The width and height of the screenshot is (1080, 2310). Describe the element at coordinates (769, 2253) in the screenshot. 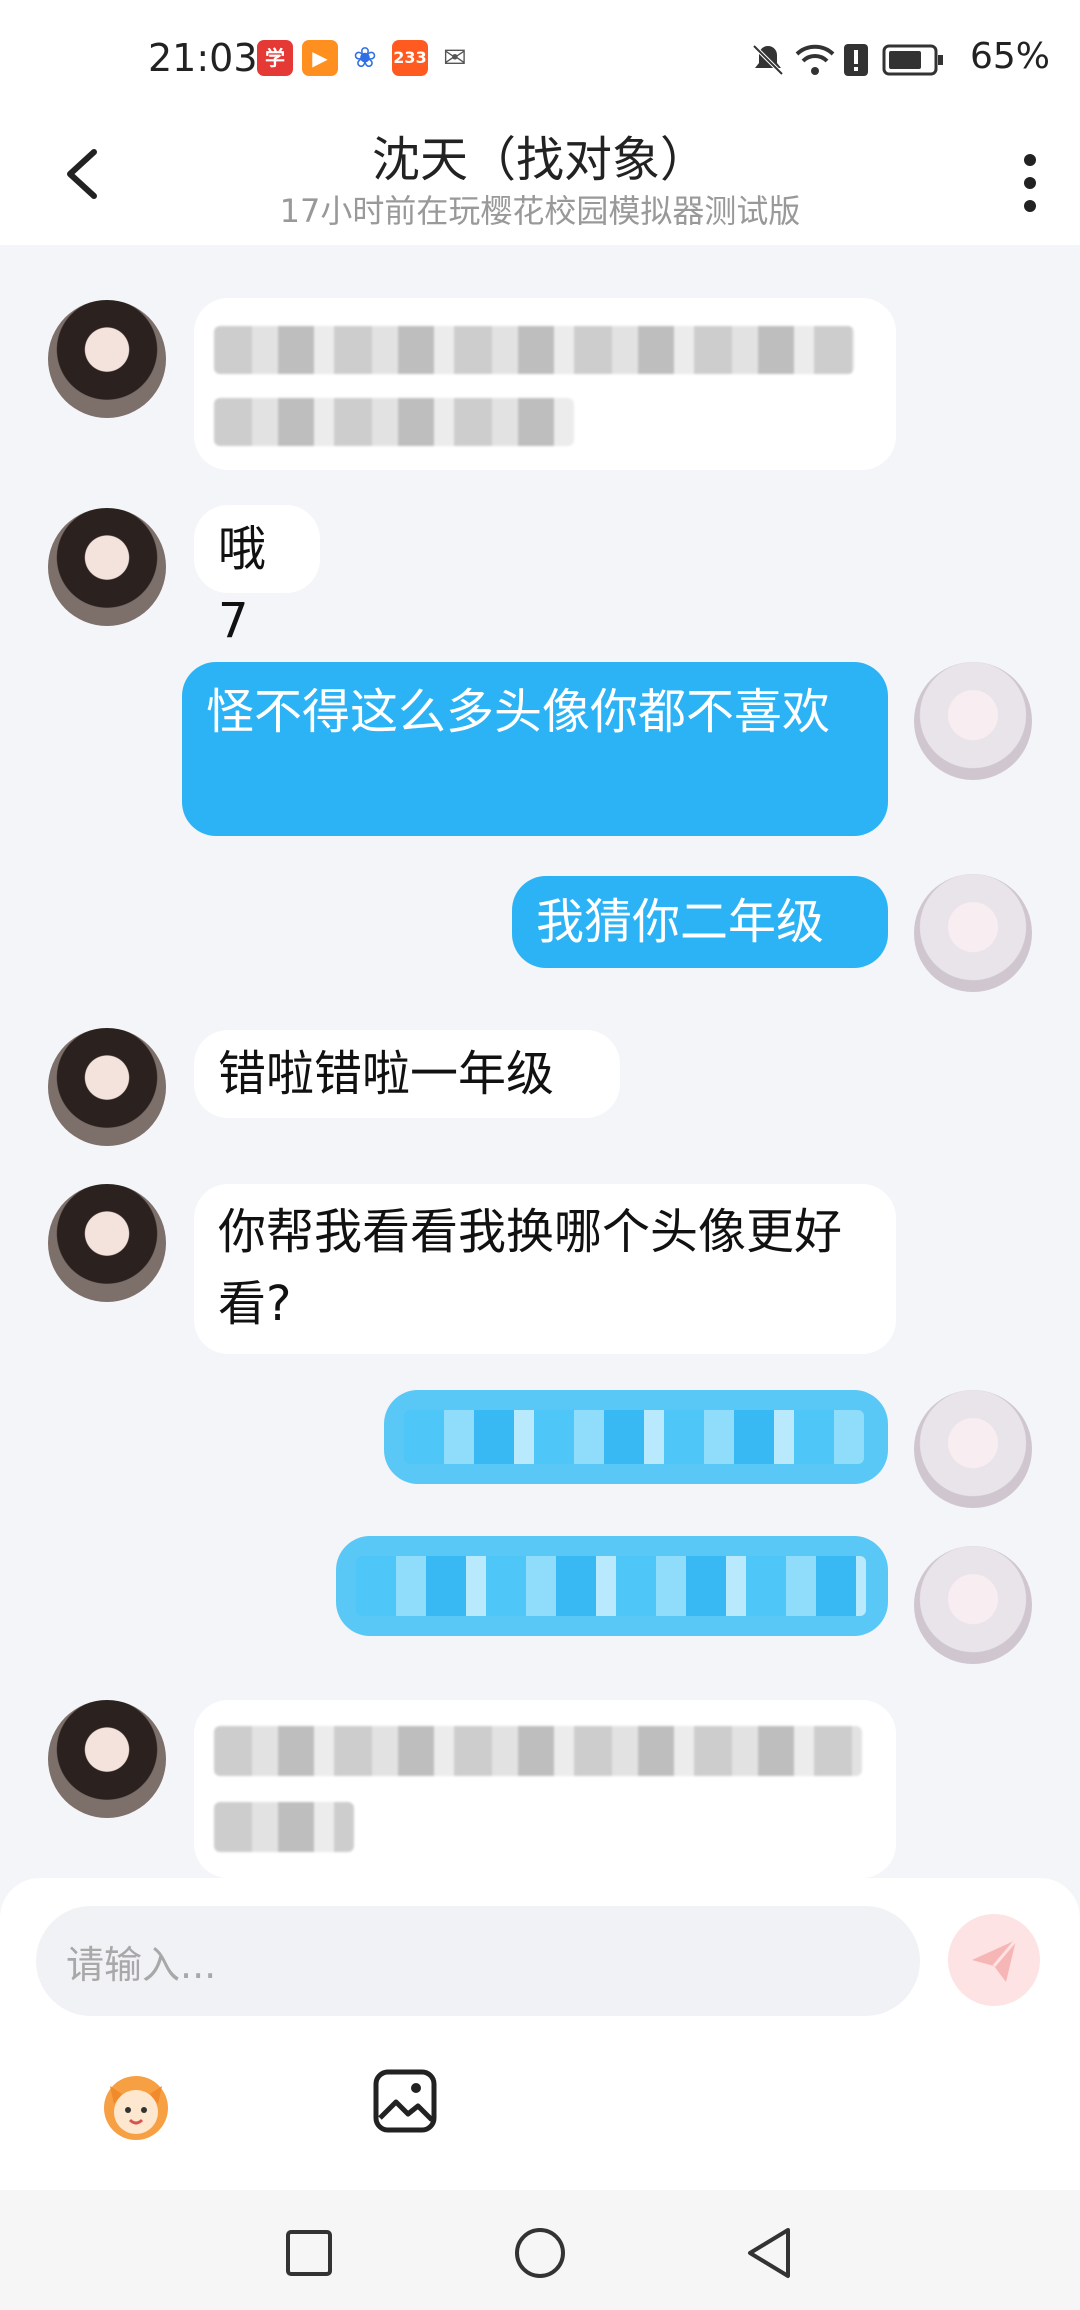

I see `back-icon` at that location.